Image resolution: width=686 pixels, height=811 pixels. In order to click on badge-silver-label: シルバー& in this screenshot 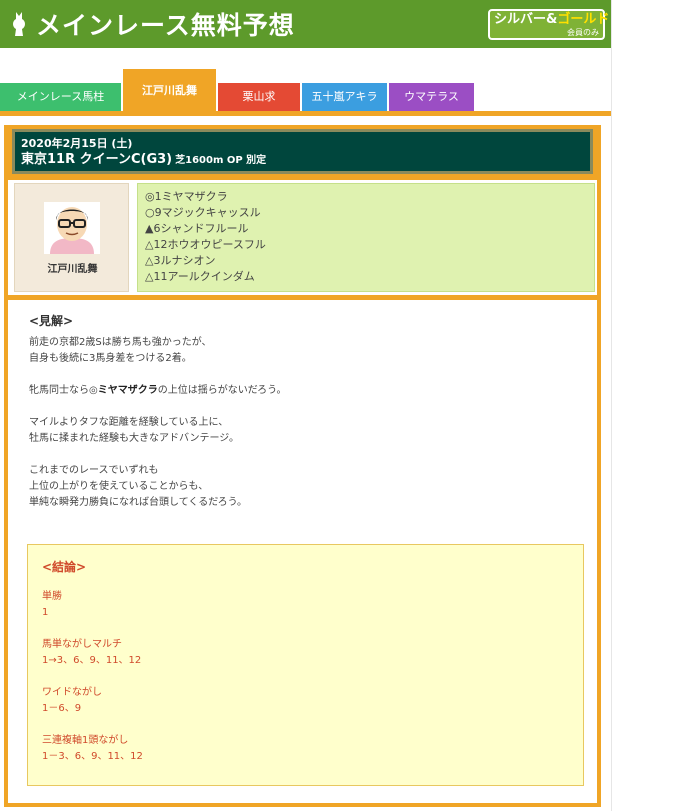, I will do `click(526, 19)`.